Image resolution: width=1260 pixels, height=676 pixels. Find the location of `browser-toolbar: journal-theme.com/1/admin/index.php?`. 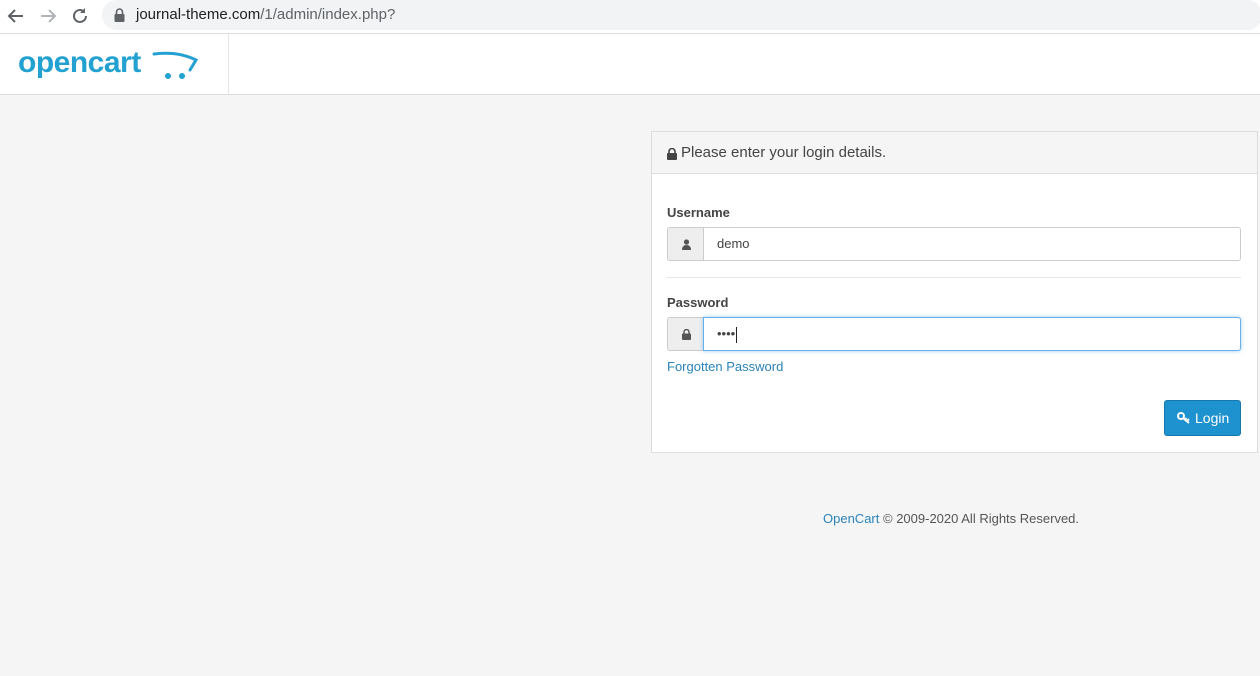

browser-toolbar: journal-theme.com/1/admin/index.php? is located at coordinates (630, 17).